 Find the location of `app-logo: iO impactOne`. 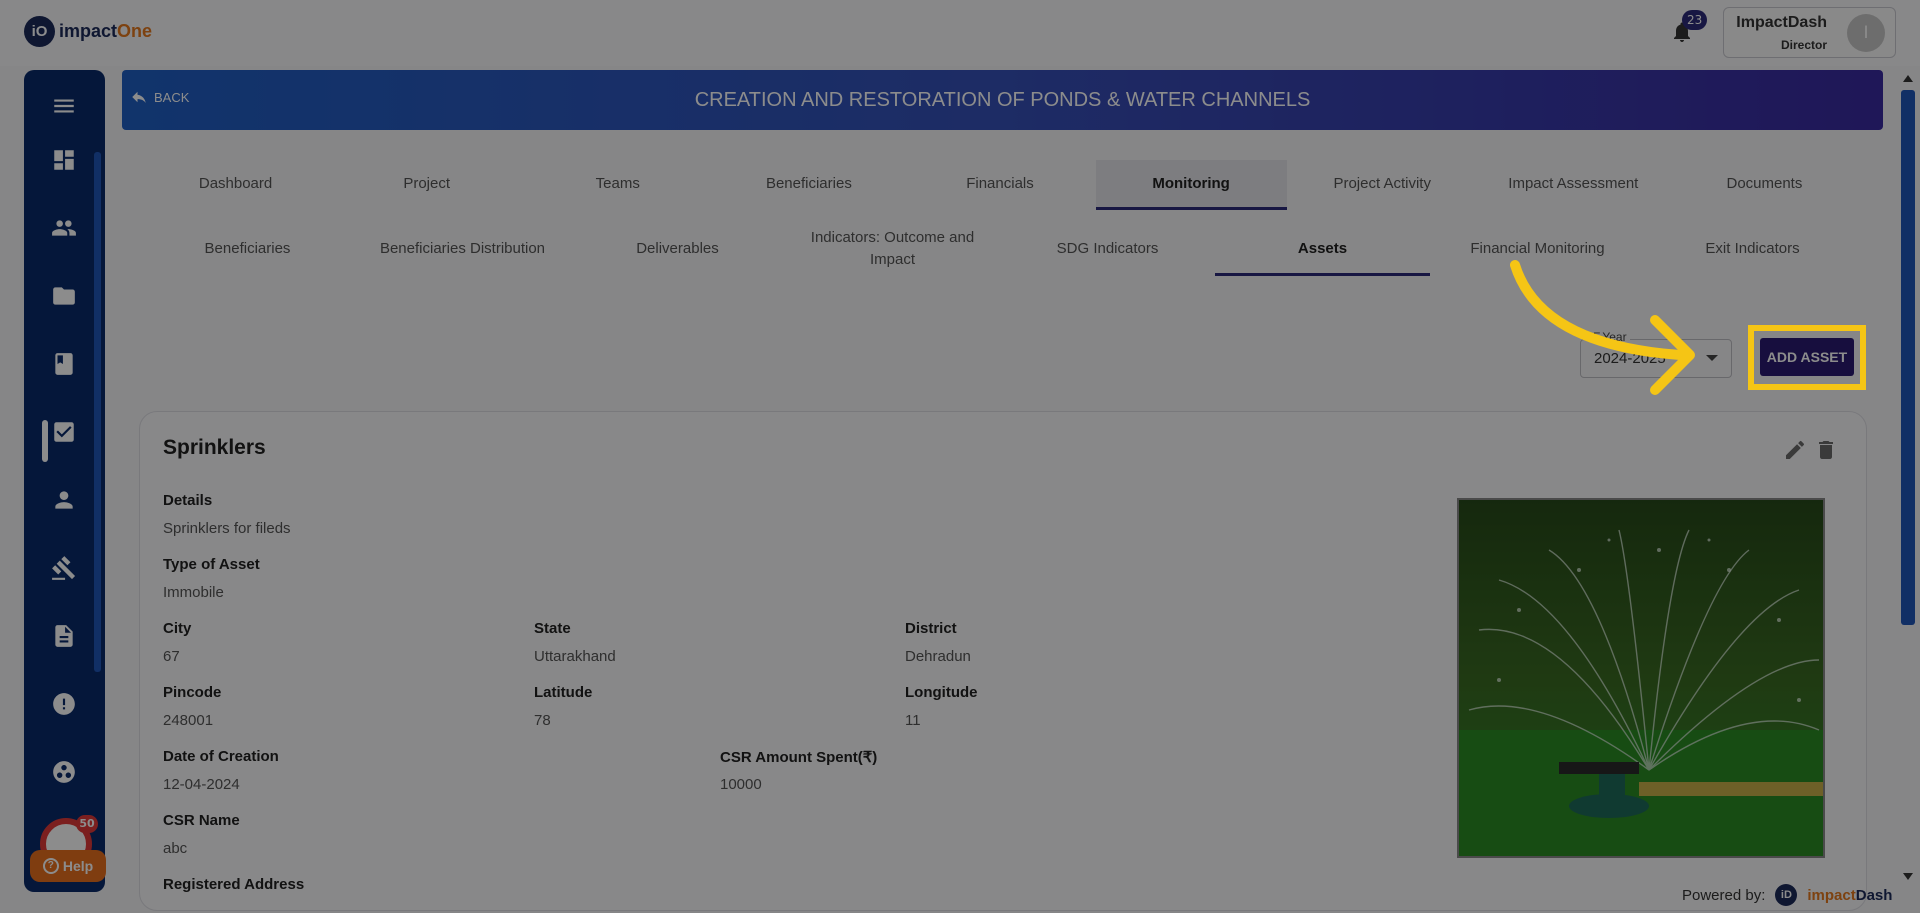

app-logo: iO impactOne is located at coordinates (88, 31).